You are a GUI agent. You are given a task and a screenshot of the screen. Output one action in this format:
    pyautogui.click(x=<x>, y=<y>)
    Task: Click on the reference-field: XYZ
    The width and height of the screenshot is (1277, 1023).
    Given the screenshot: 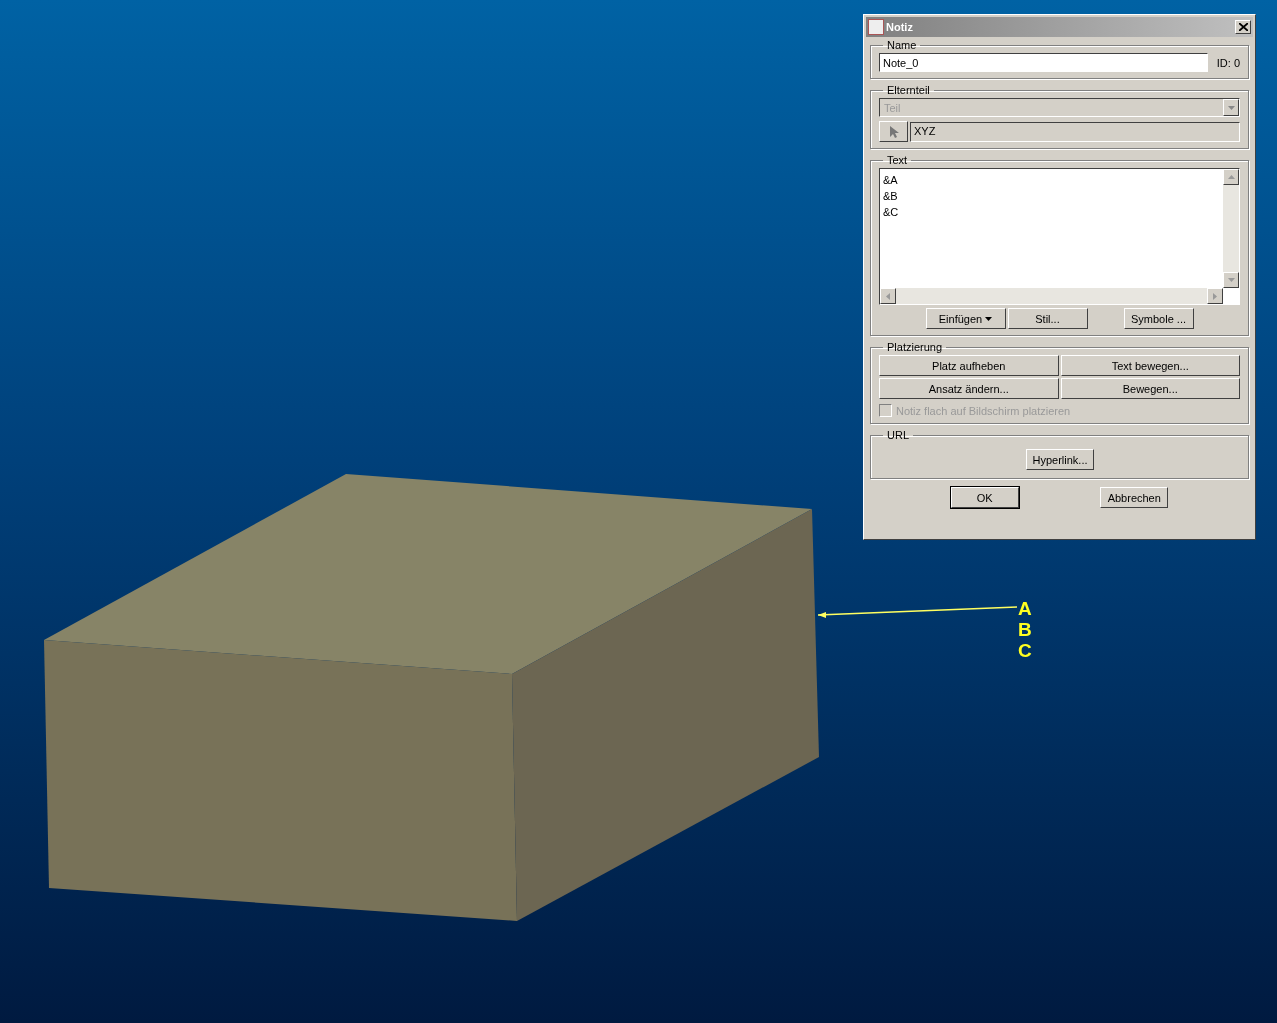 What is the action you would take?
    pyautogui.click(x=1075, y=131)
    